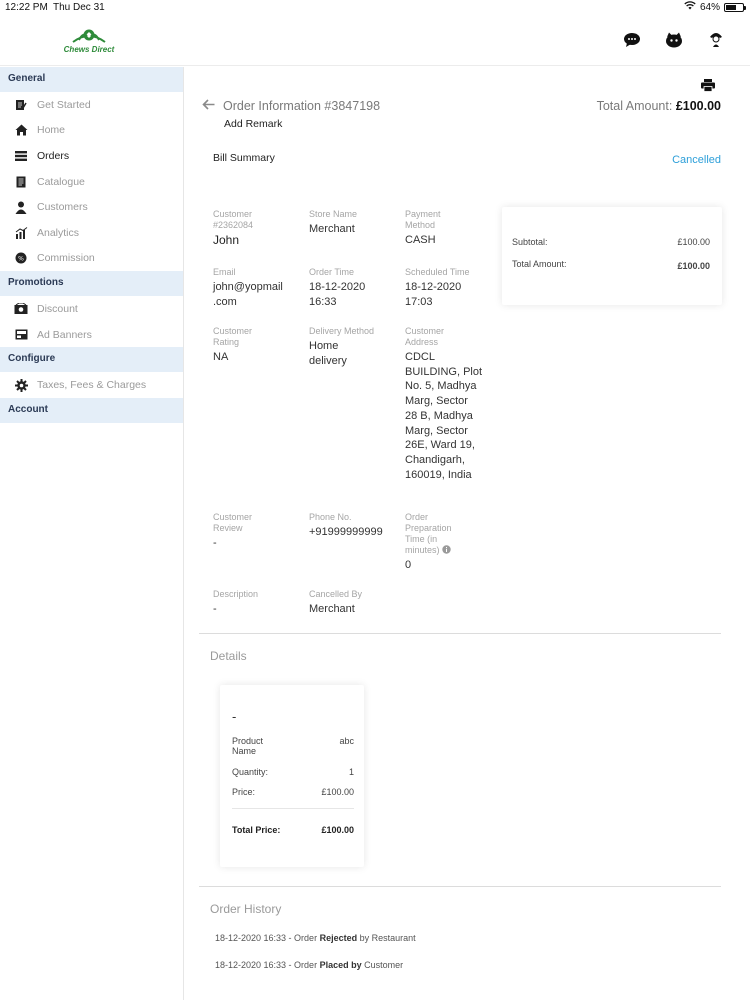  I want to click on sidebar-item-label: Ad Banners, so click(64, 334).